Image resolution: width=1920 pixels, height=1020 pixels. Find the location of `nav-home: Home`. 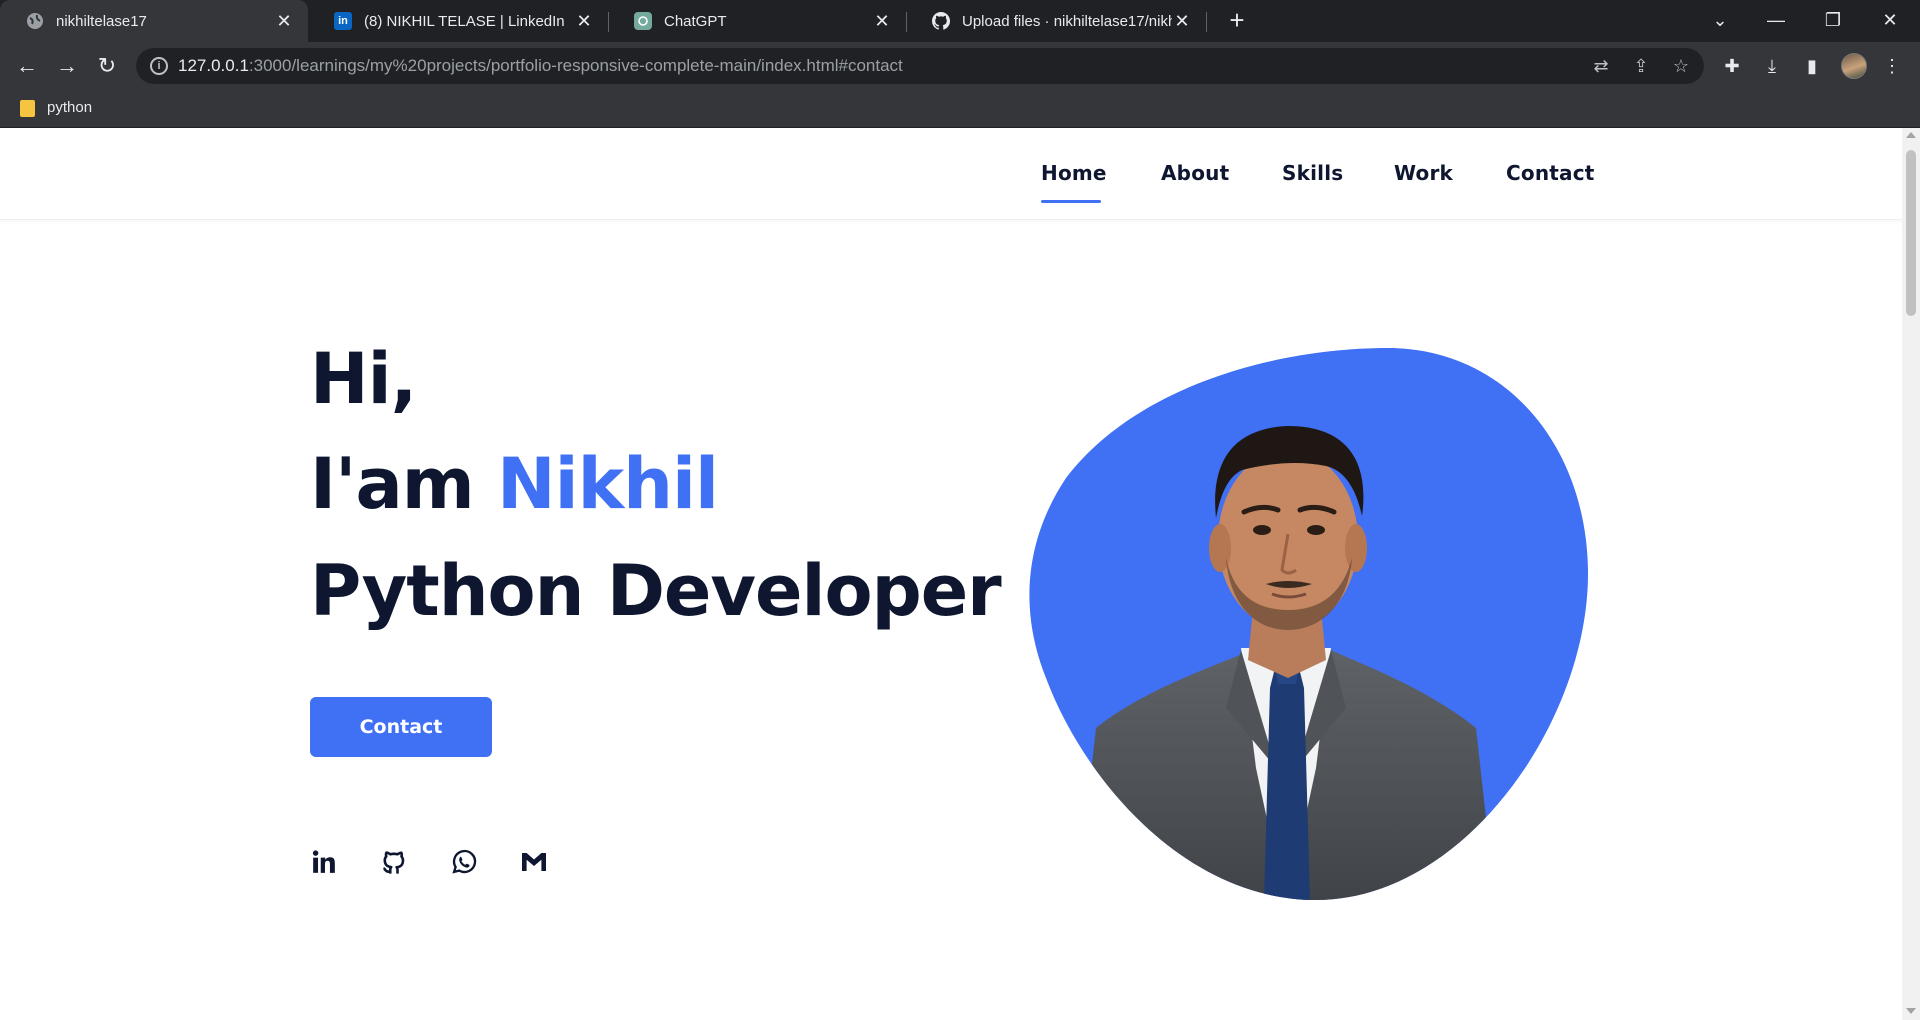

nav-home: Home is located at coordinates (1074, 173).